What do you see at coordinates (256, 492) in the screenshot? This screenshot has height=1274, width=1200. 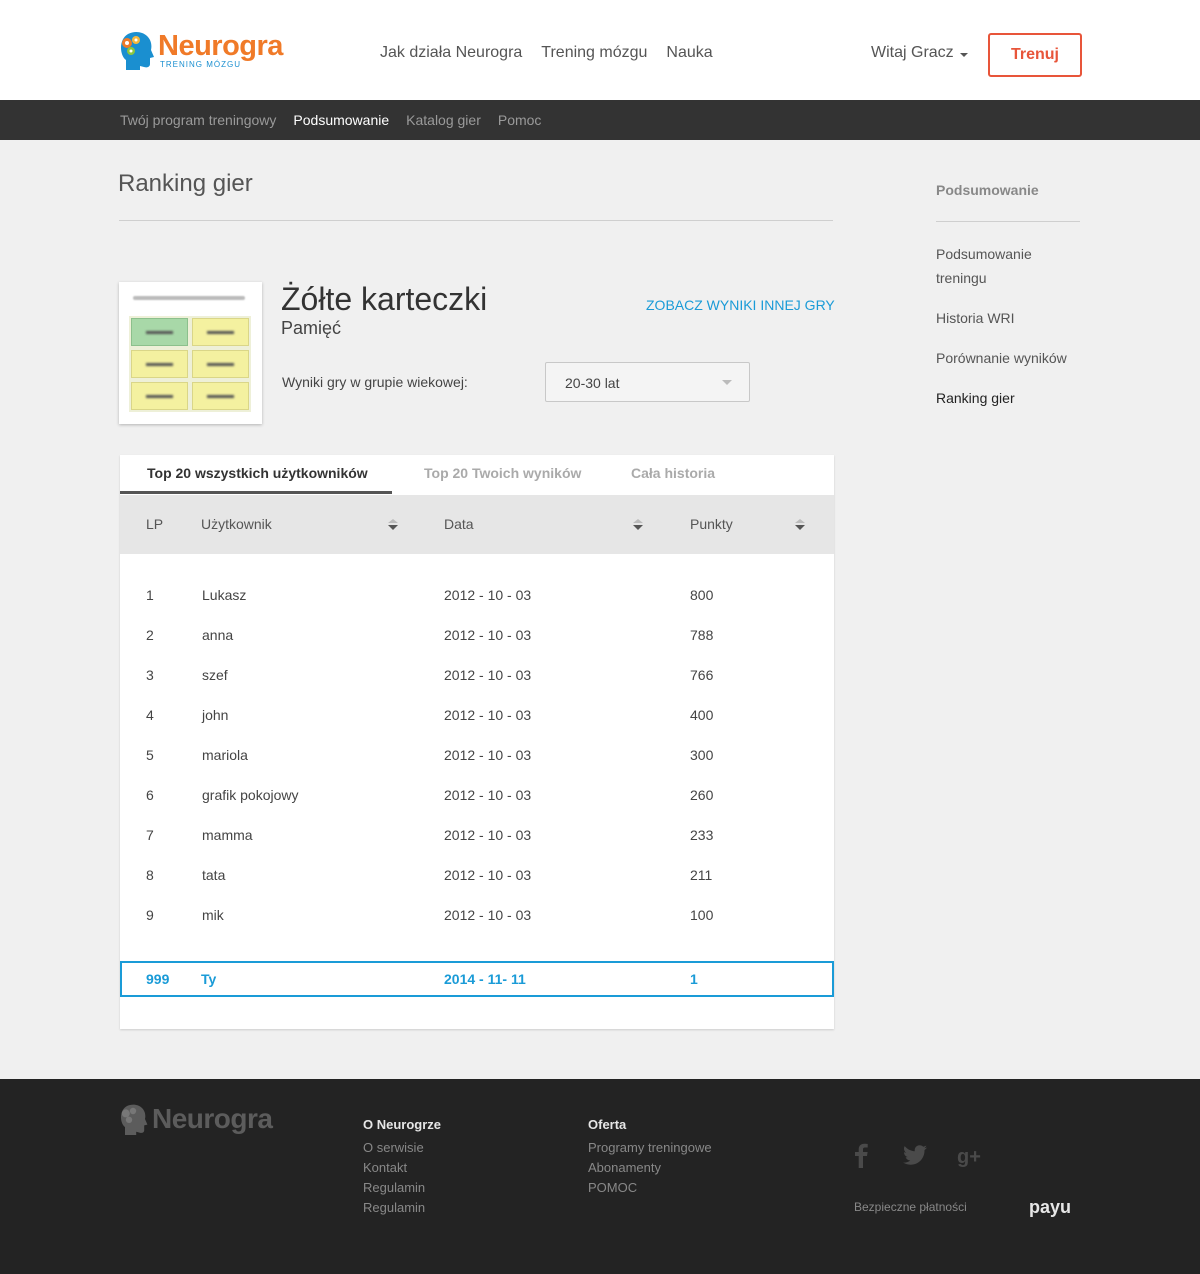 I see `active-tab-indicator` at bounding box center [256, 492].